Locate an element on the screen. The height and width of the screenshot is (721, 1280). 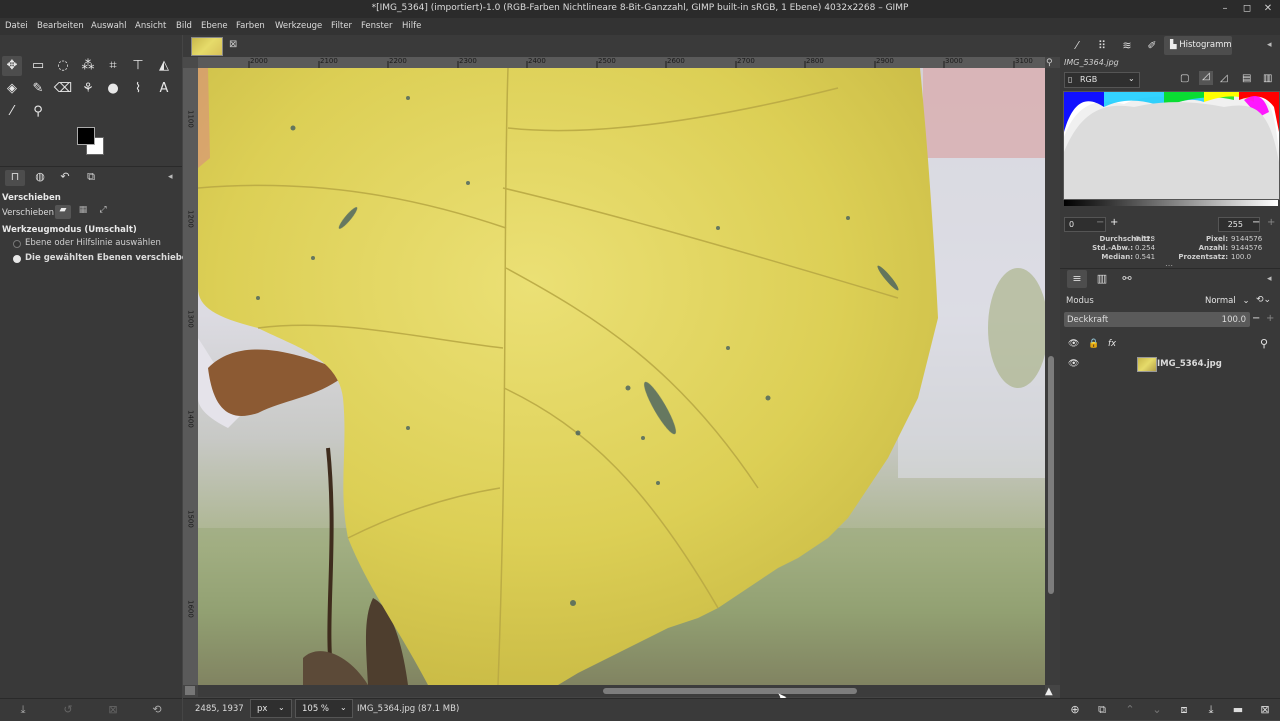
bars-icon: ▤ is located at coordinates (1246, 78).